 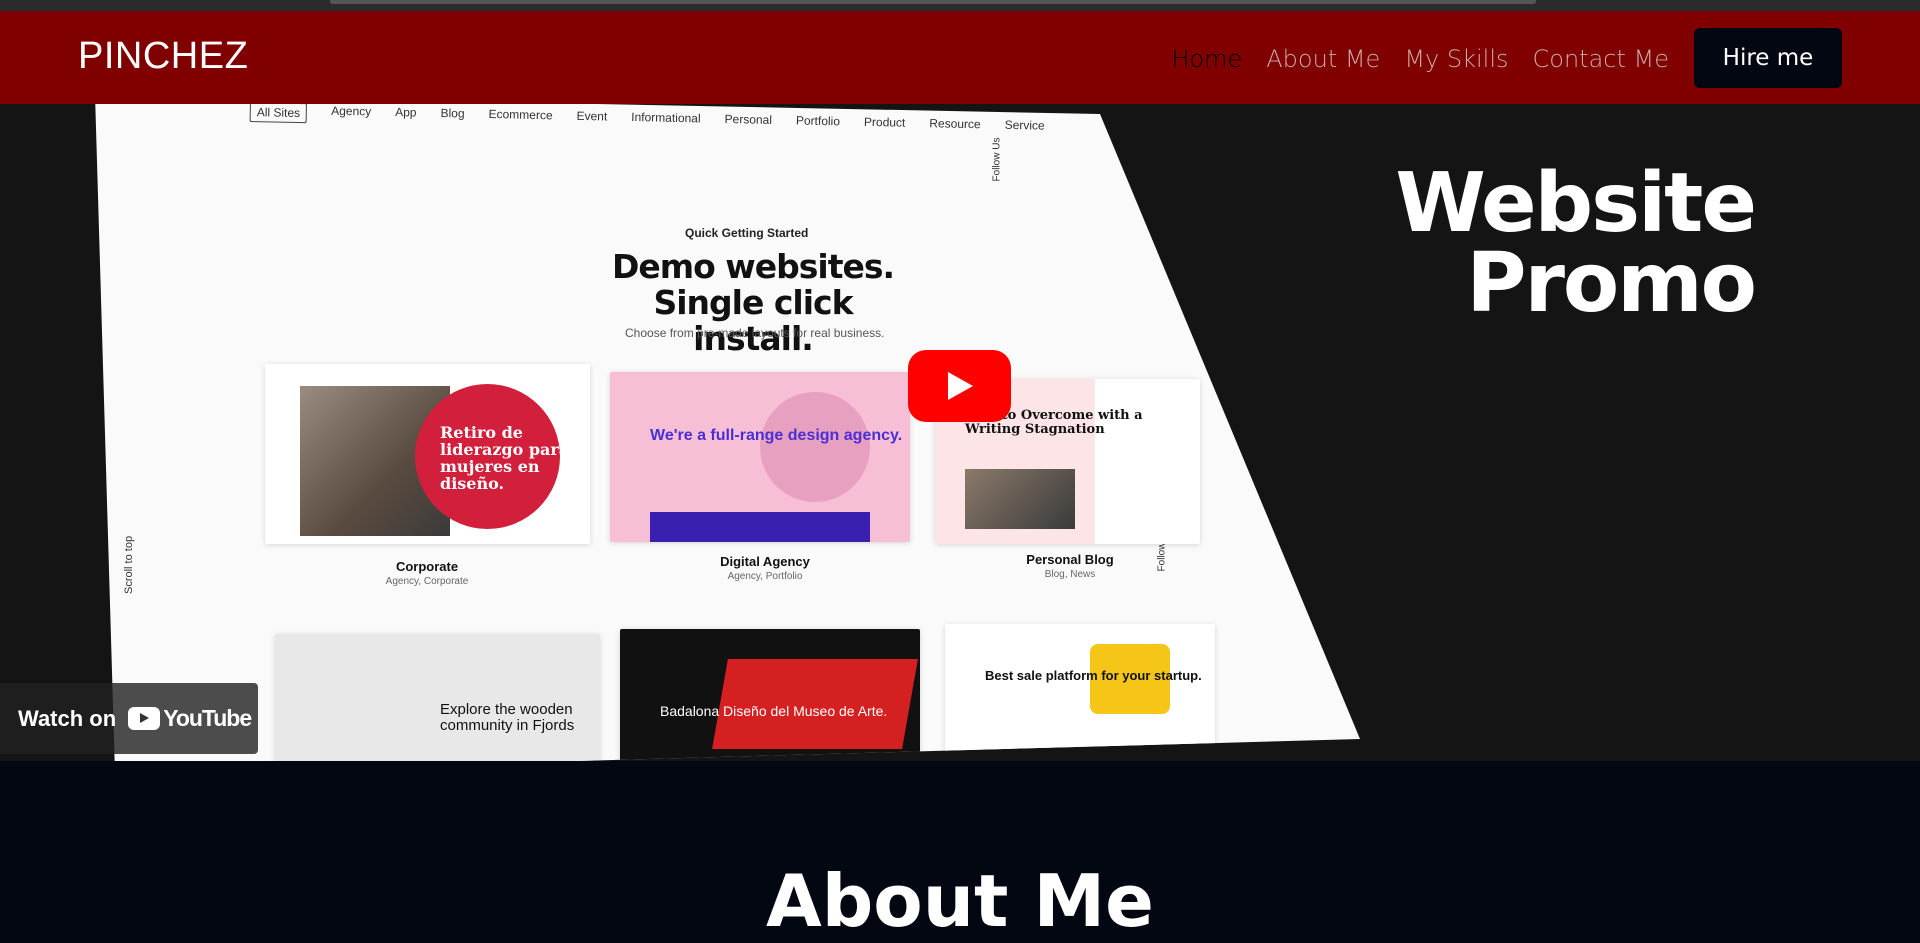 What do you see at coordinates (748, 119) in the screenshot?
I see `filter-tab: Personal` at bounding box center [748, 119].